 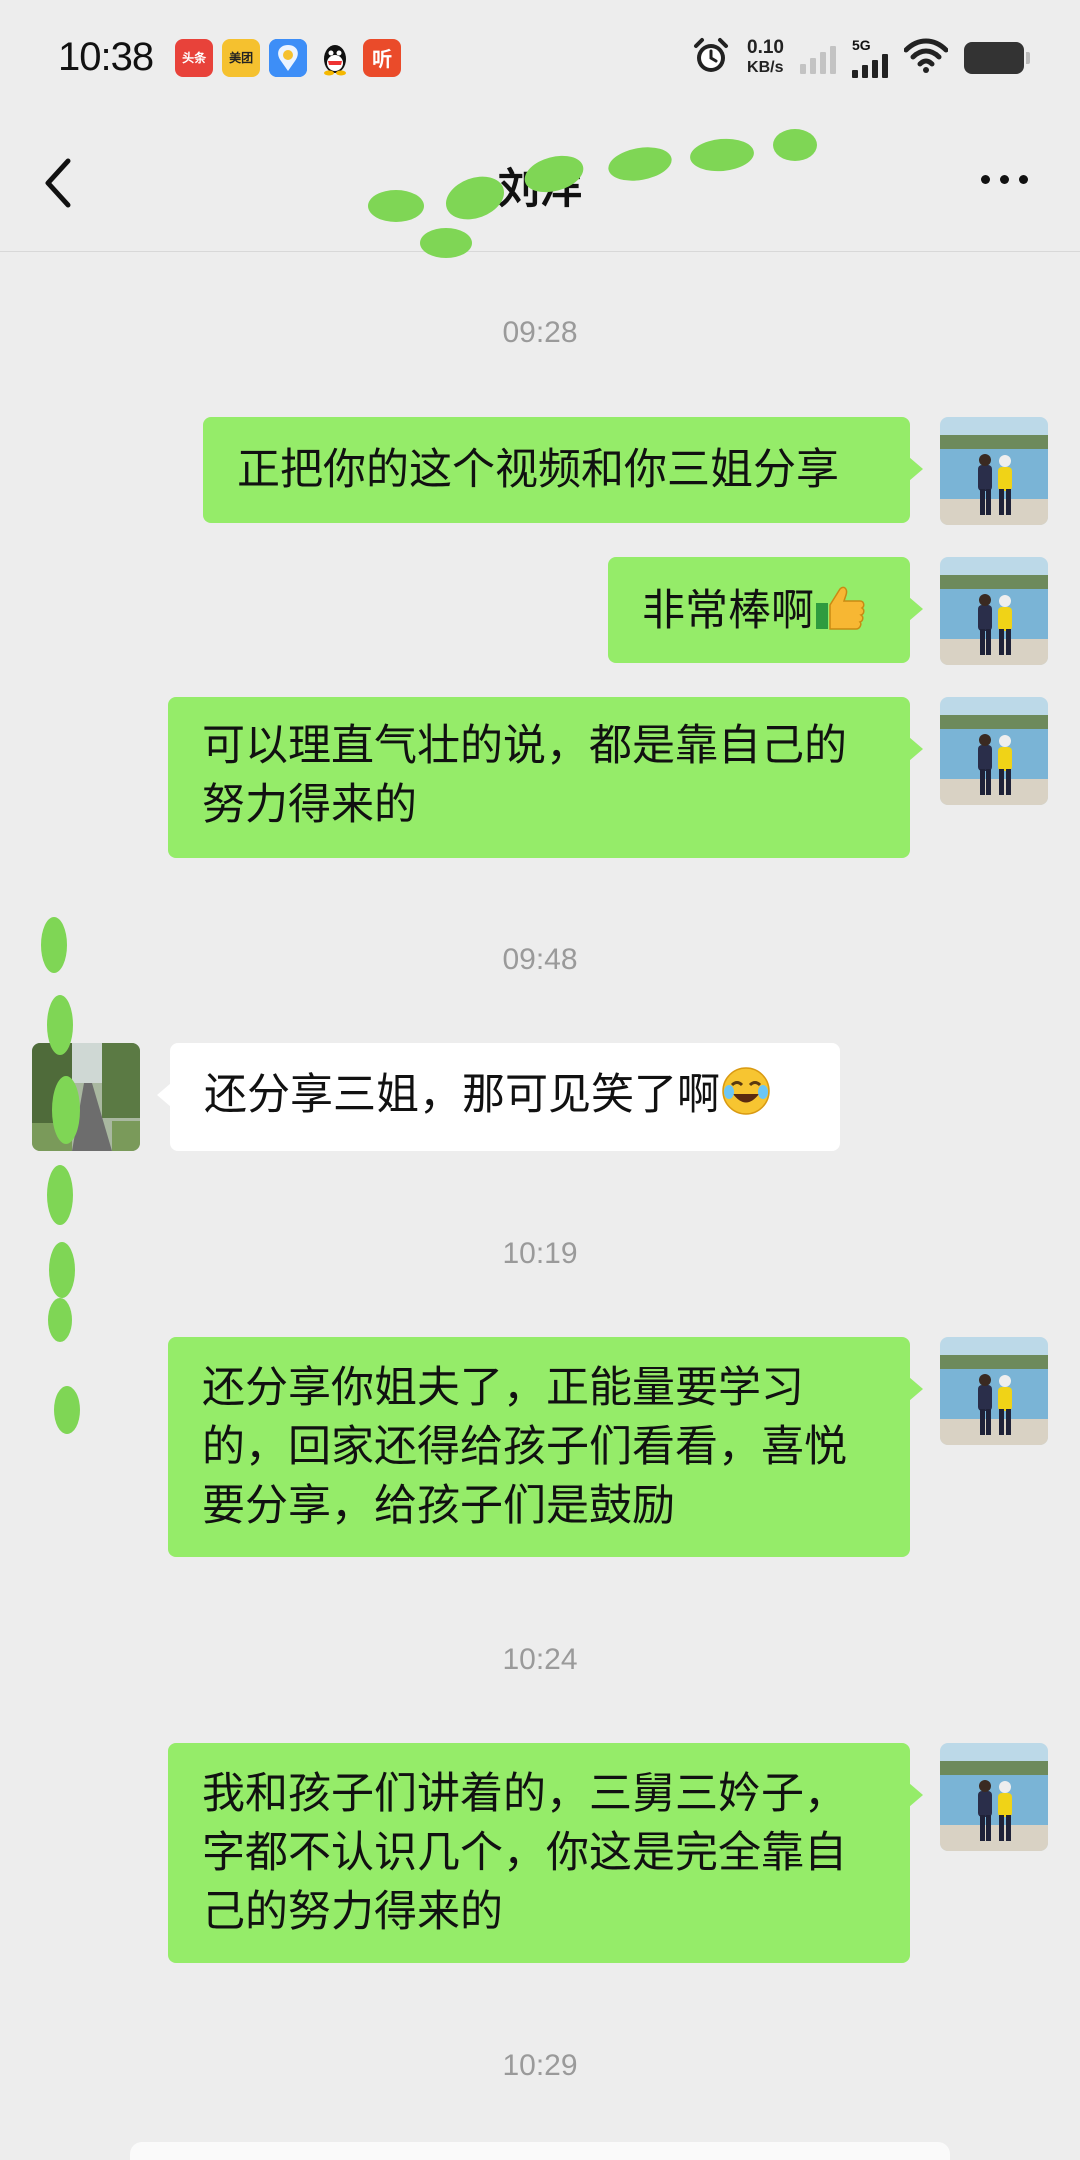 I want to click on signal-5g-icon: 5G, so click(x=870, y=58).